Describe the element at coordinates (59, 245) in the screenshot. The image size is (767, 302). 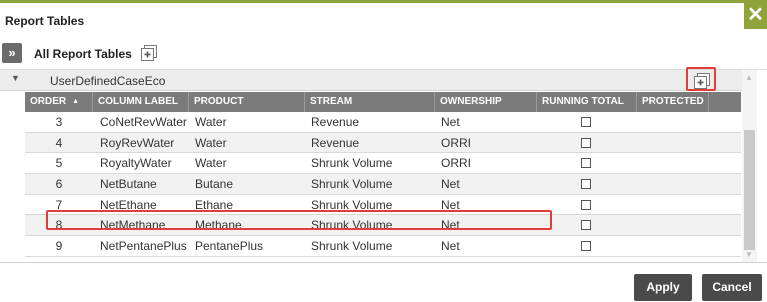
I see `cell-order: 9` at that location.